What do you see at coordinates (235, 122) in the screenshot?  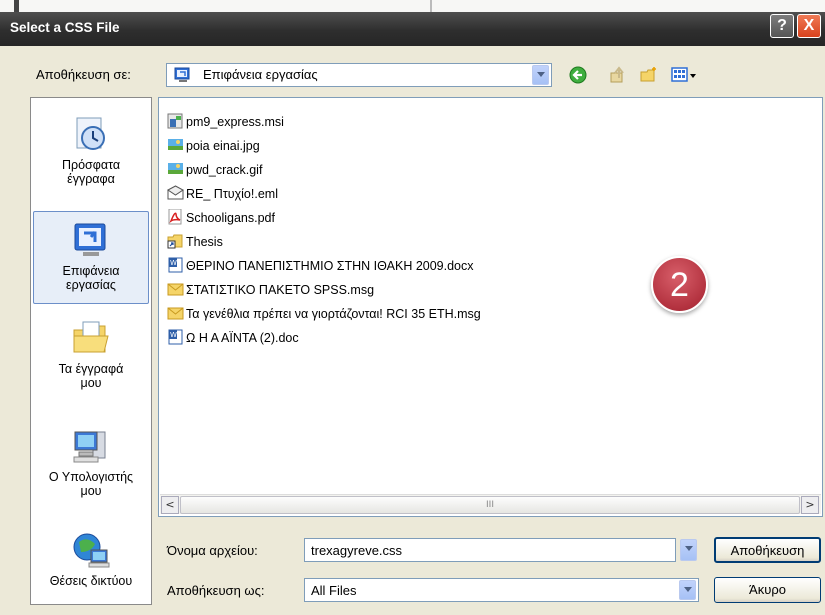 I see `file-name: pm9_express.msi` at bounding box center [235, 122].